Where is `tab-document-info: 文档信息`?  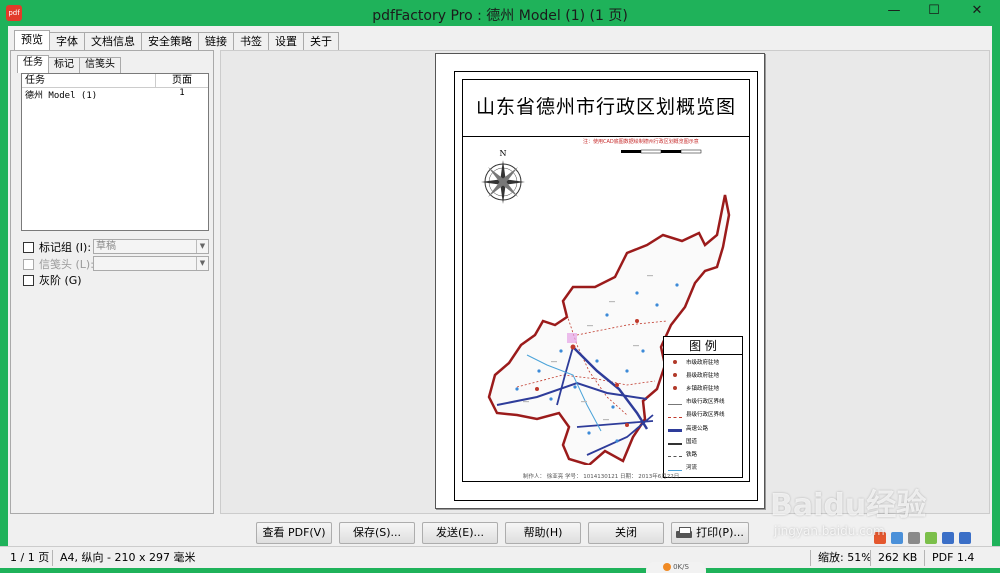 tab-document-info: 文档信息 is located at coordinates (113, 42).